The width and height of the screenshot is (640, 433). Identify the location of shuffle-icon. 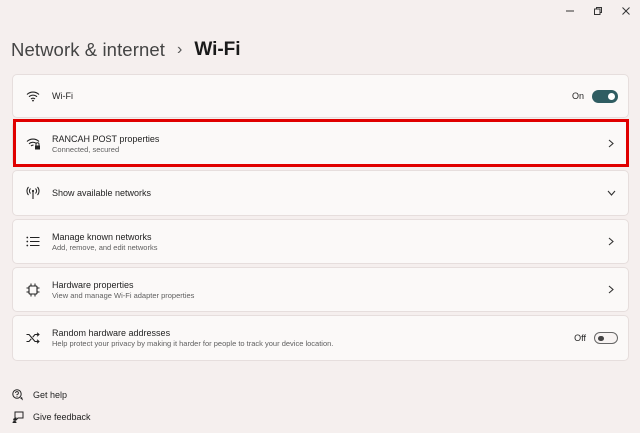
(33, 338).